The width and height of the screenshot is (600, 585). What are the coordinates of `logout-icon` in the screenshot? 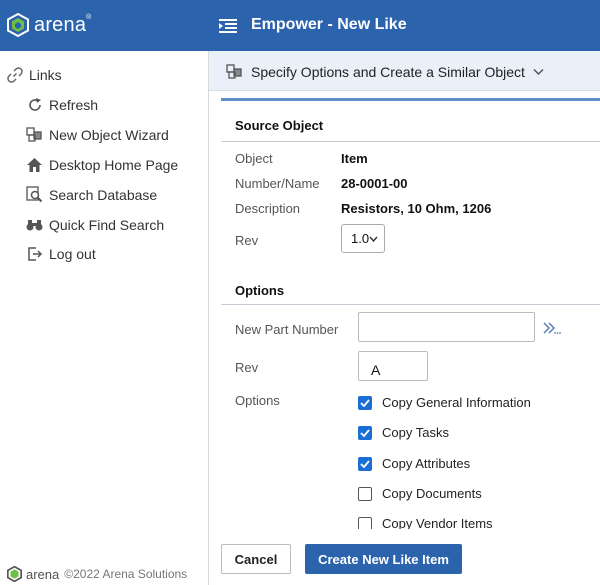 It's located at (34, 253).